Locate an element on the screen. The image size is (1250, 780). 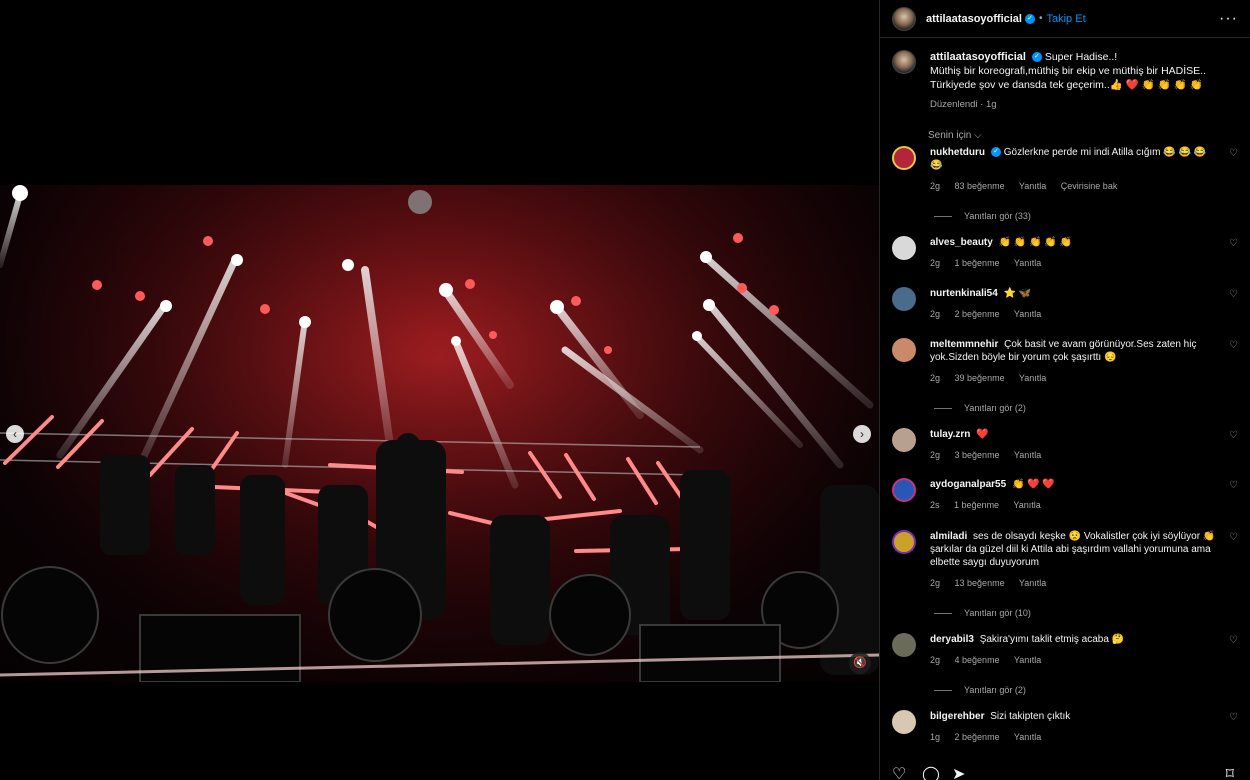
commenter-username: almiladi is located at coordinates (948, 536).